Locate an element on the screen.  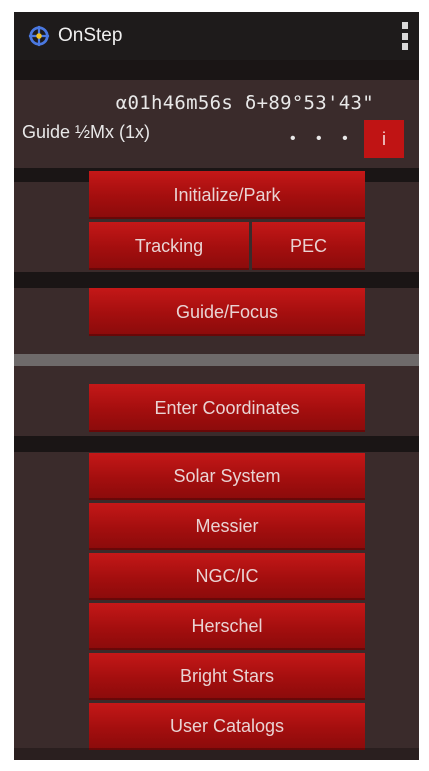
initialize-park-button: Initialize/Park is located at coordinates (227, 195).